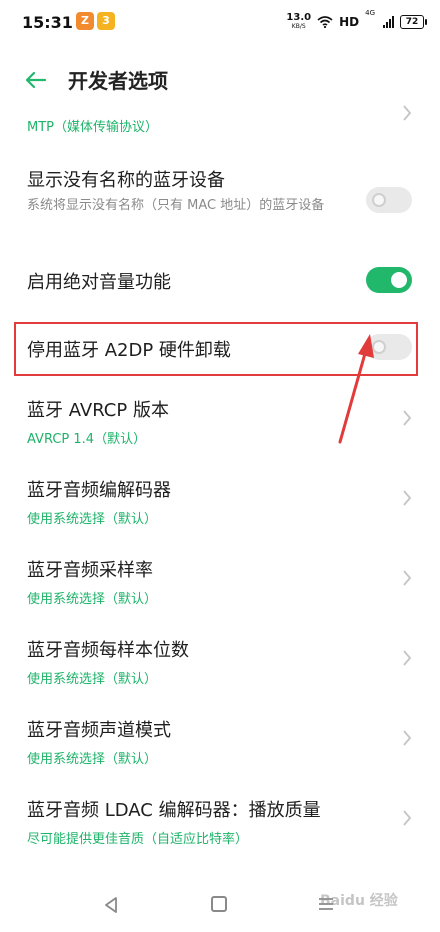  Describe the element at coordinates (299, 21) in the screenshot. I see `network-speed: 13.0 KB/S` at that location.